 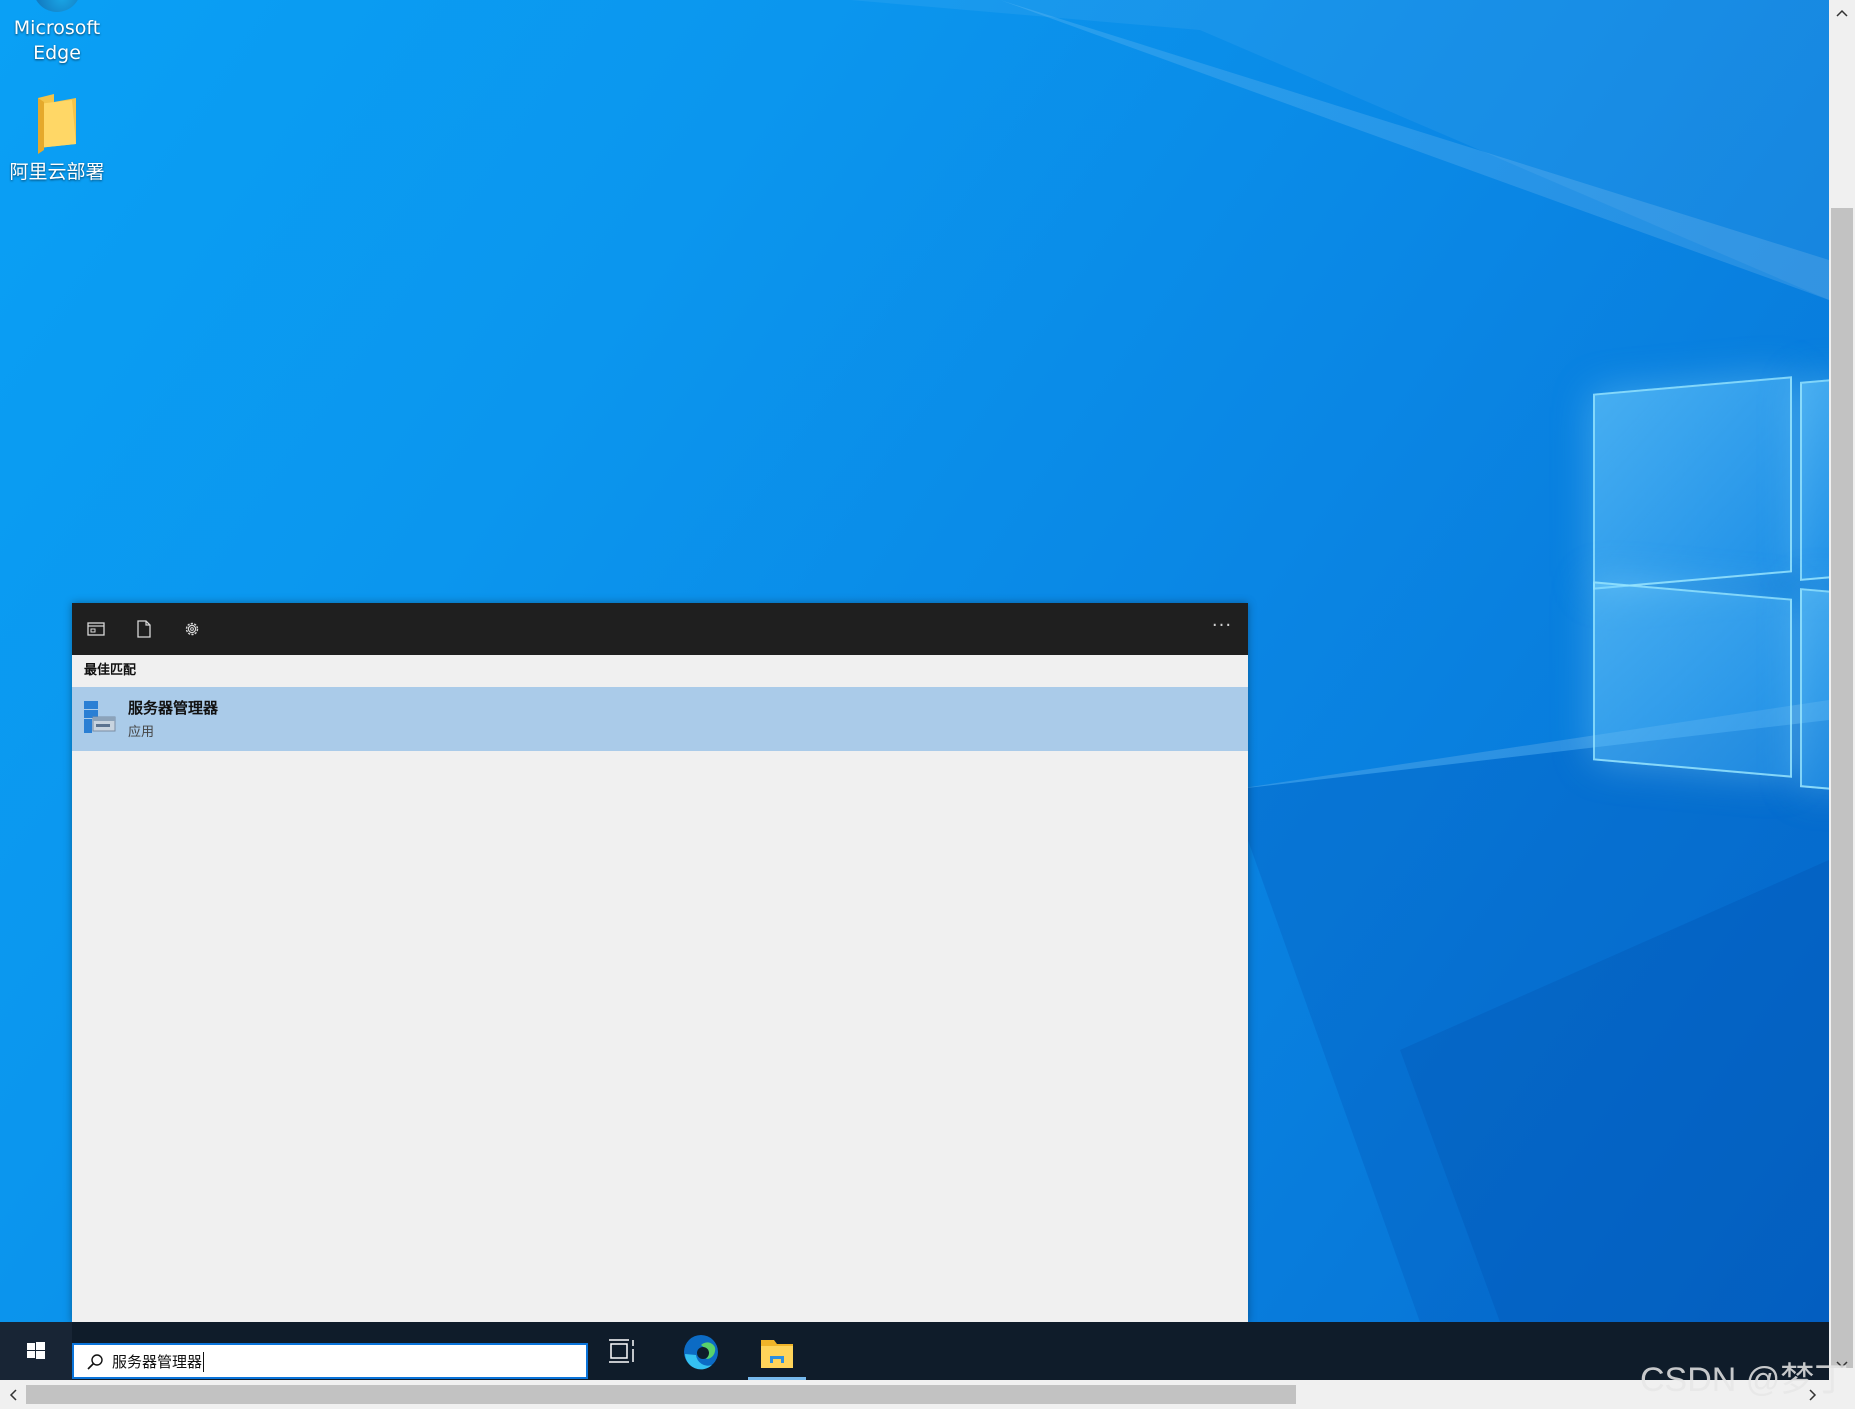 I want to click on tab-settings, so click(x=192, y=629).